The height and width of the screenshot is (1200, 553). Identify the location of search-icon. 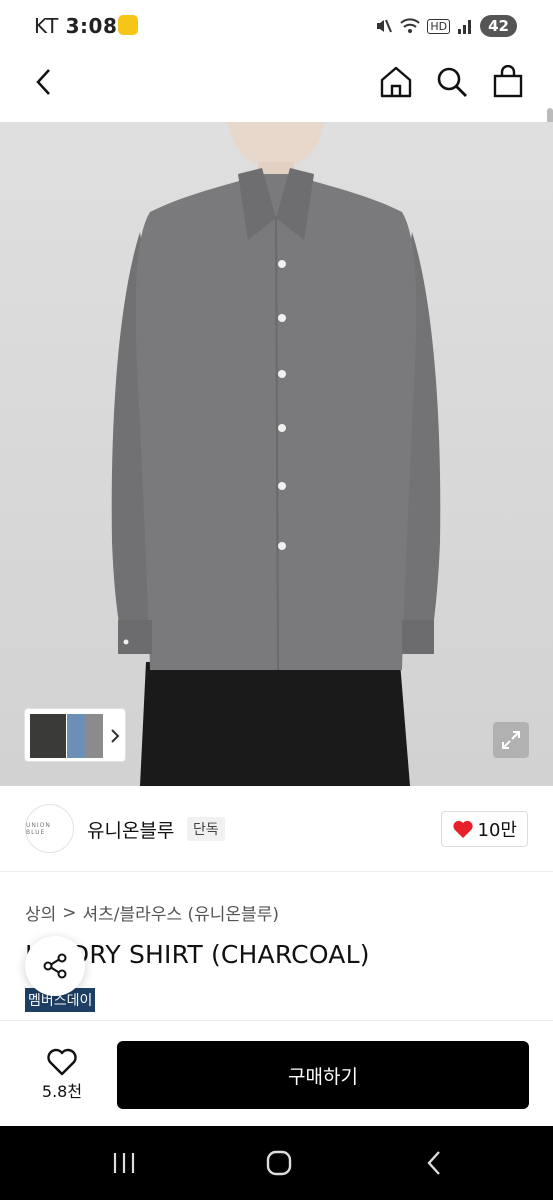
(452, 82).